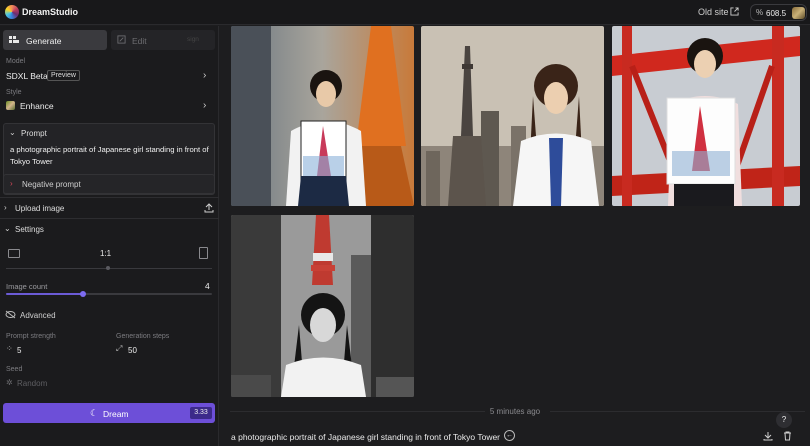 This screenshot has height=446, width=810. Describe the element at coordinates (37, 106) in the screenshot. I see `style-value: Enhance` at that location.